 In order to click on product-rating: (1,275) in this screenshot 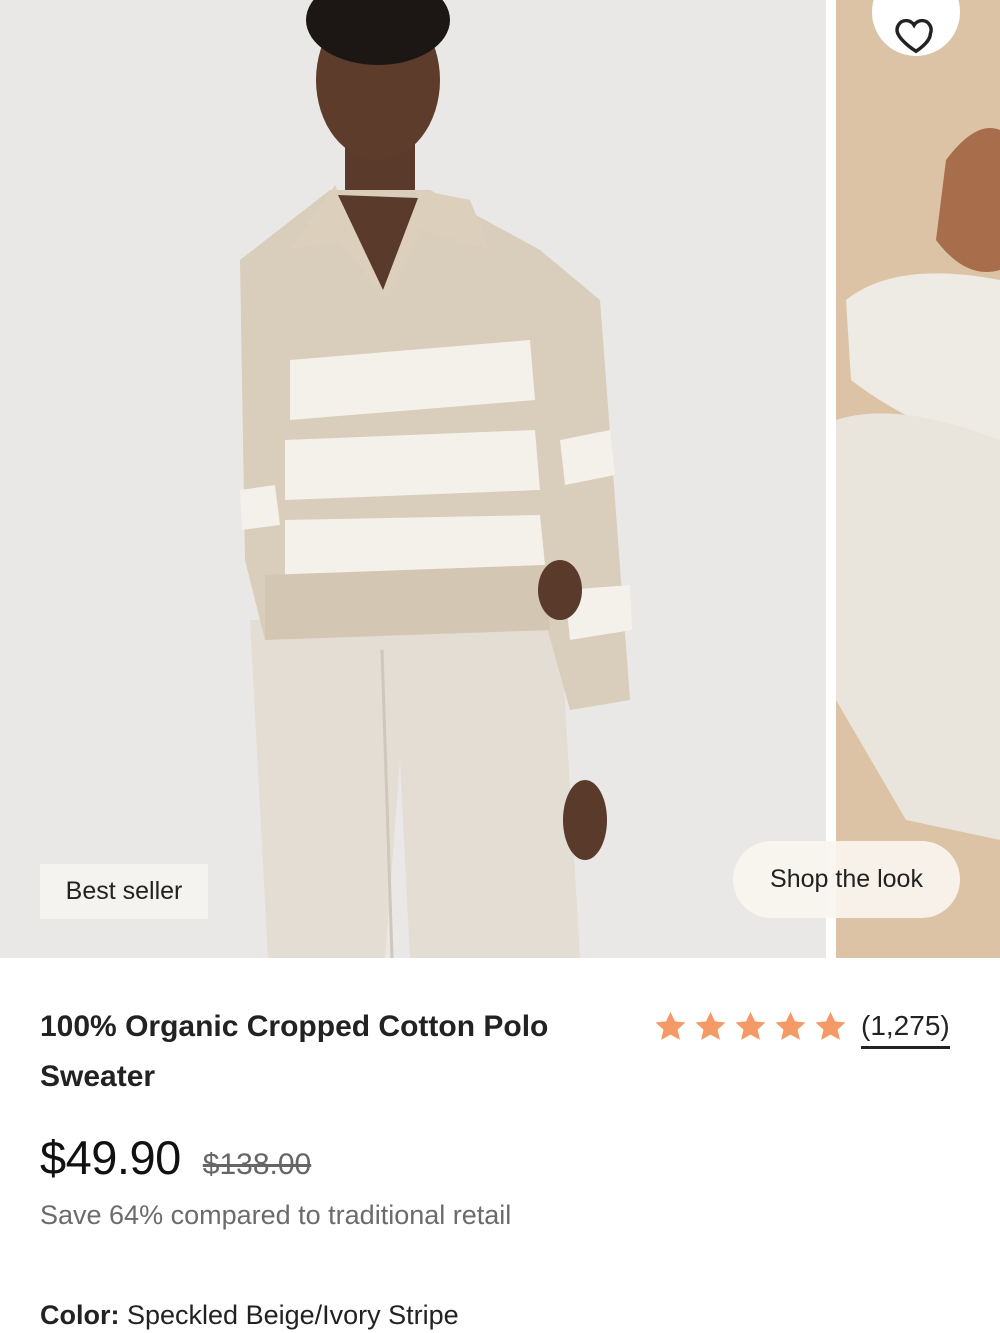, I will do `click(801, 1026)`.